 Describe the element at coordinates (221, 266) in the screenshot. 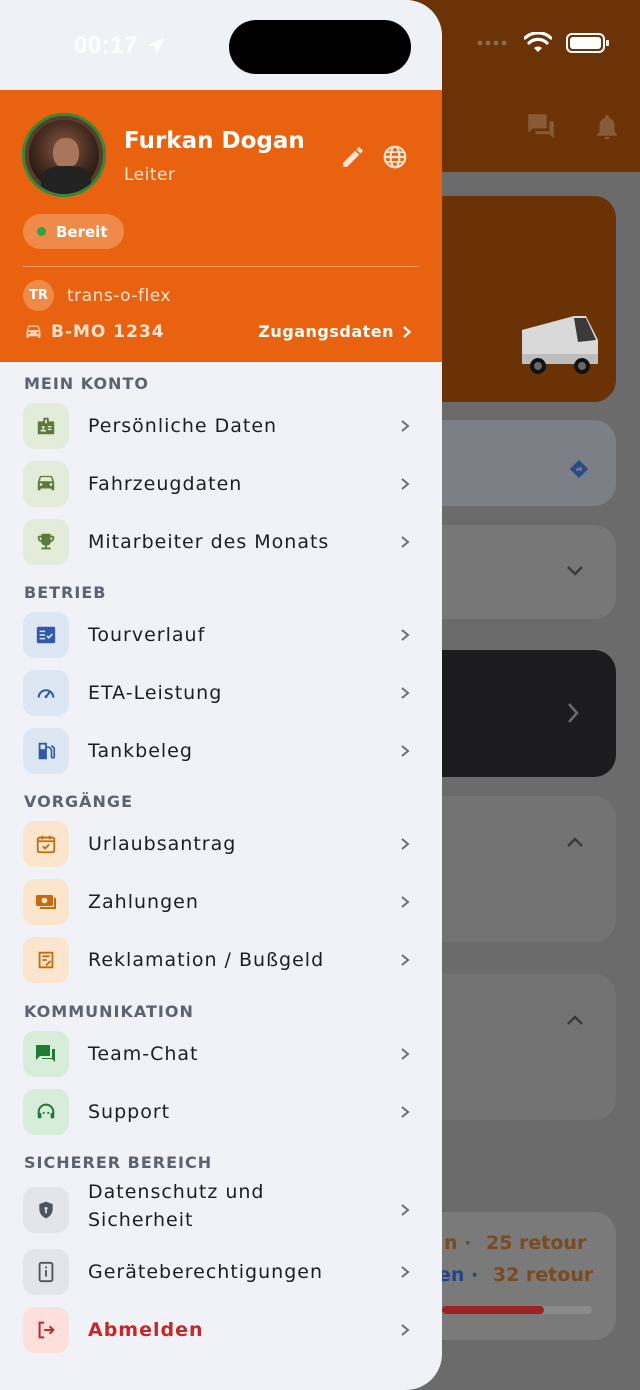

I see `divider` at that location.